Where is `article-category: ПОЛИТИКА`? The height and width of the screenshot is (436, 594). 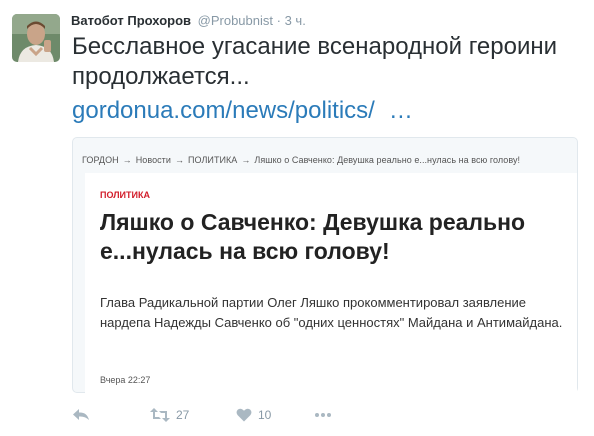
article-category: ПОЛИТИКА is located at coordinates (125, 195).